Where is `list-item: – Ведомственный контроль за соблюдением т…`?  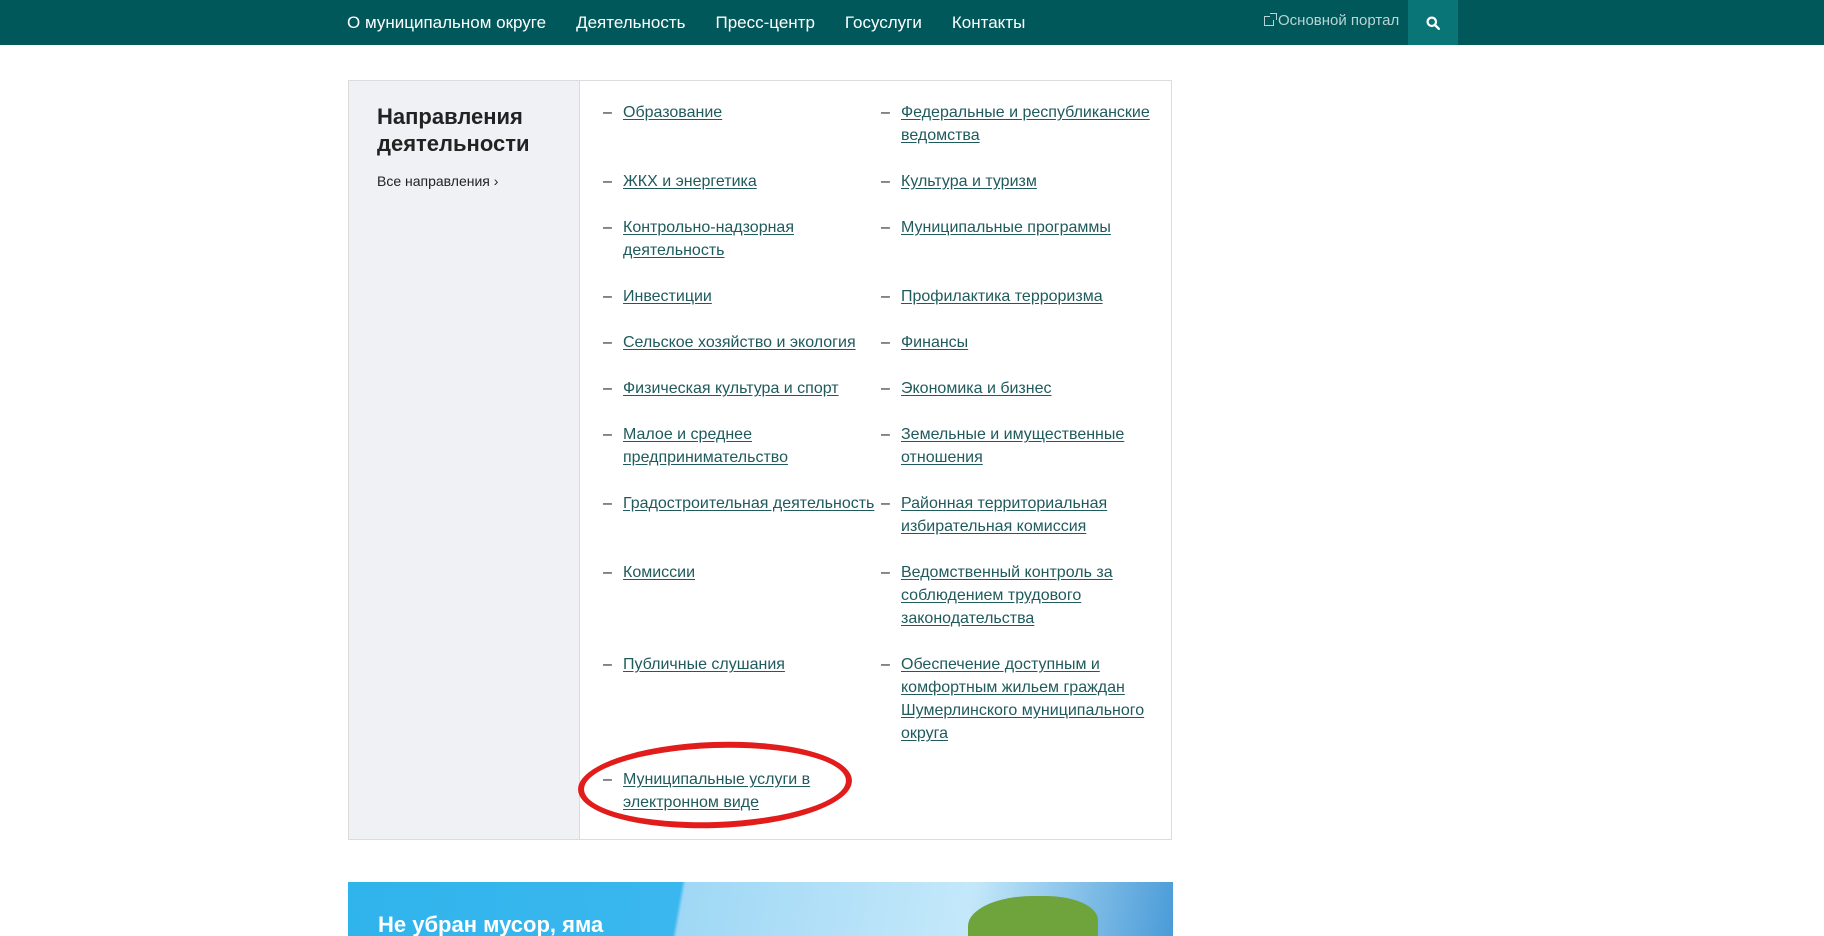 list-item: – Ведомственный контроль за соблюдением т… is located at coordinates (997, 595).